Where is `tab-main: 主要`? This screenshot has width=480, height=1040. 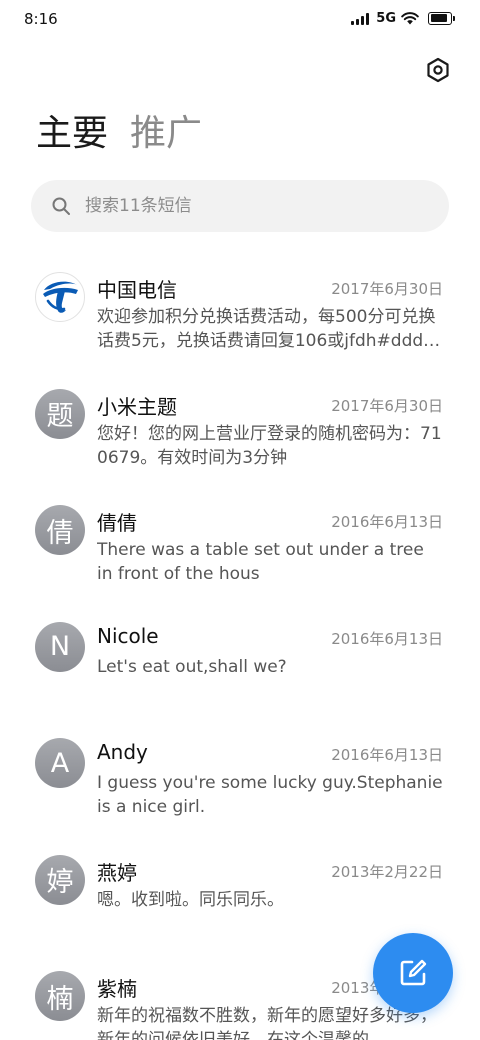
tab-main: 主要 is located at coordinates (72, 134).